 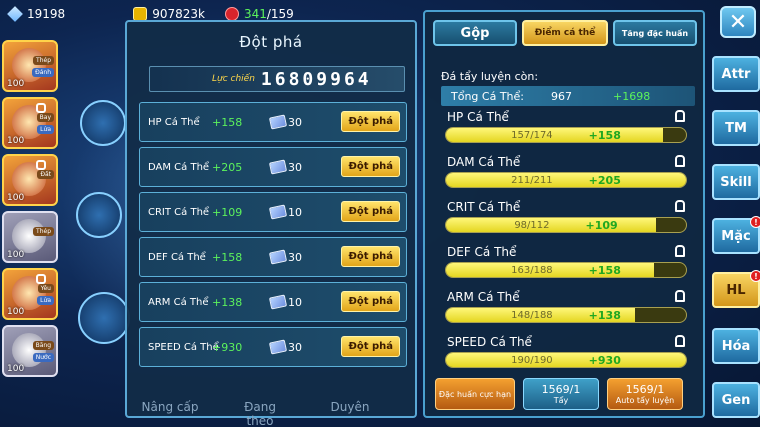 I want to click on type-tag: Băng, so click(x=43, y=345).